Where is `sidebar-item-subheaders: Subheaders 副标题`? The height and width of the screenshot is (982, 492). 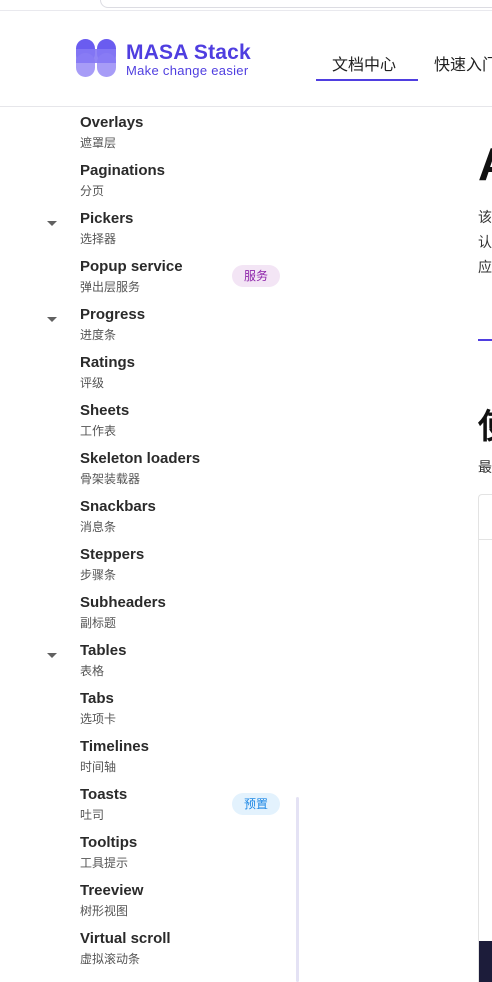
sidebar-item-subheaders: Subheaders 副标题 is located at coordinates (149, 611).